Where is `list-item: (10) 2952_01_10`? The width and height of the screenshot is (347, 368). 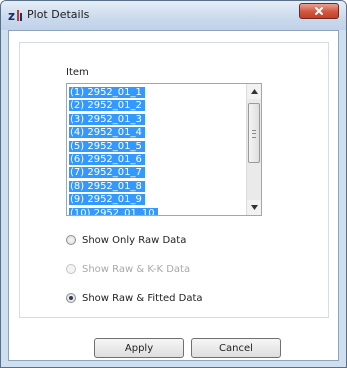
list-item: (10) 2952_01_10 is located at coordinates (157, 211).